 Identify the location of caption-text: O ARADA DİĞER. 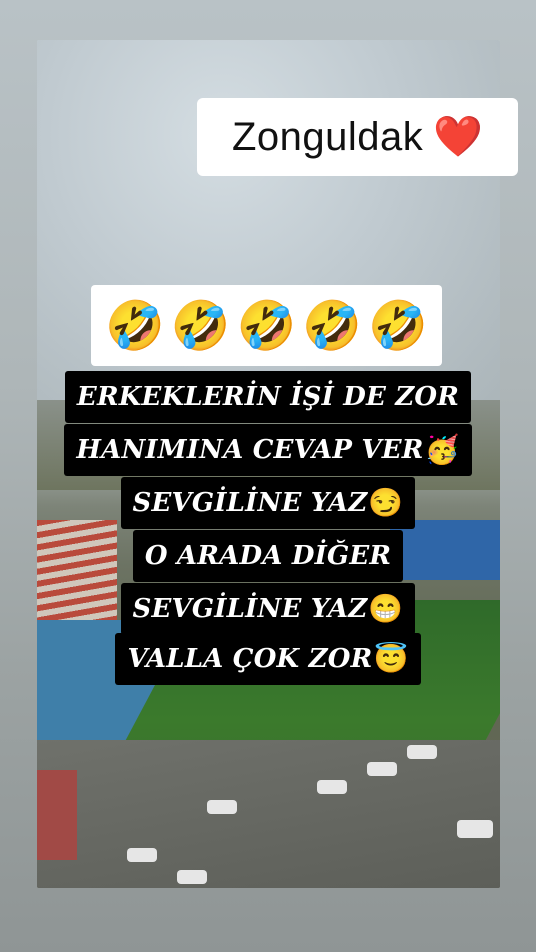
(268, 556).